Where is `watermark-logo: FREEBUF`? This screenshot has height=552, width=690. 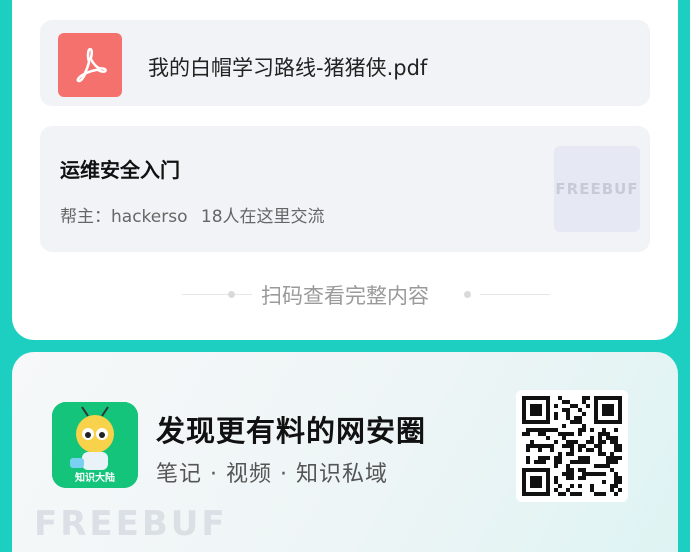
watermark-logo: FREEBUF is located at coordinates (131, 524).